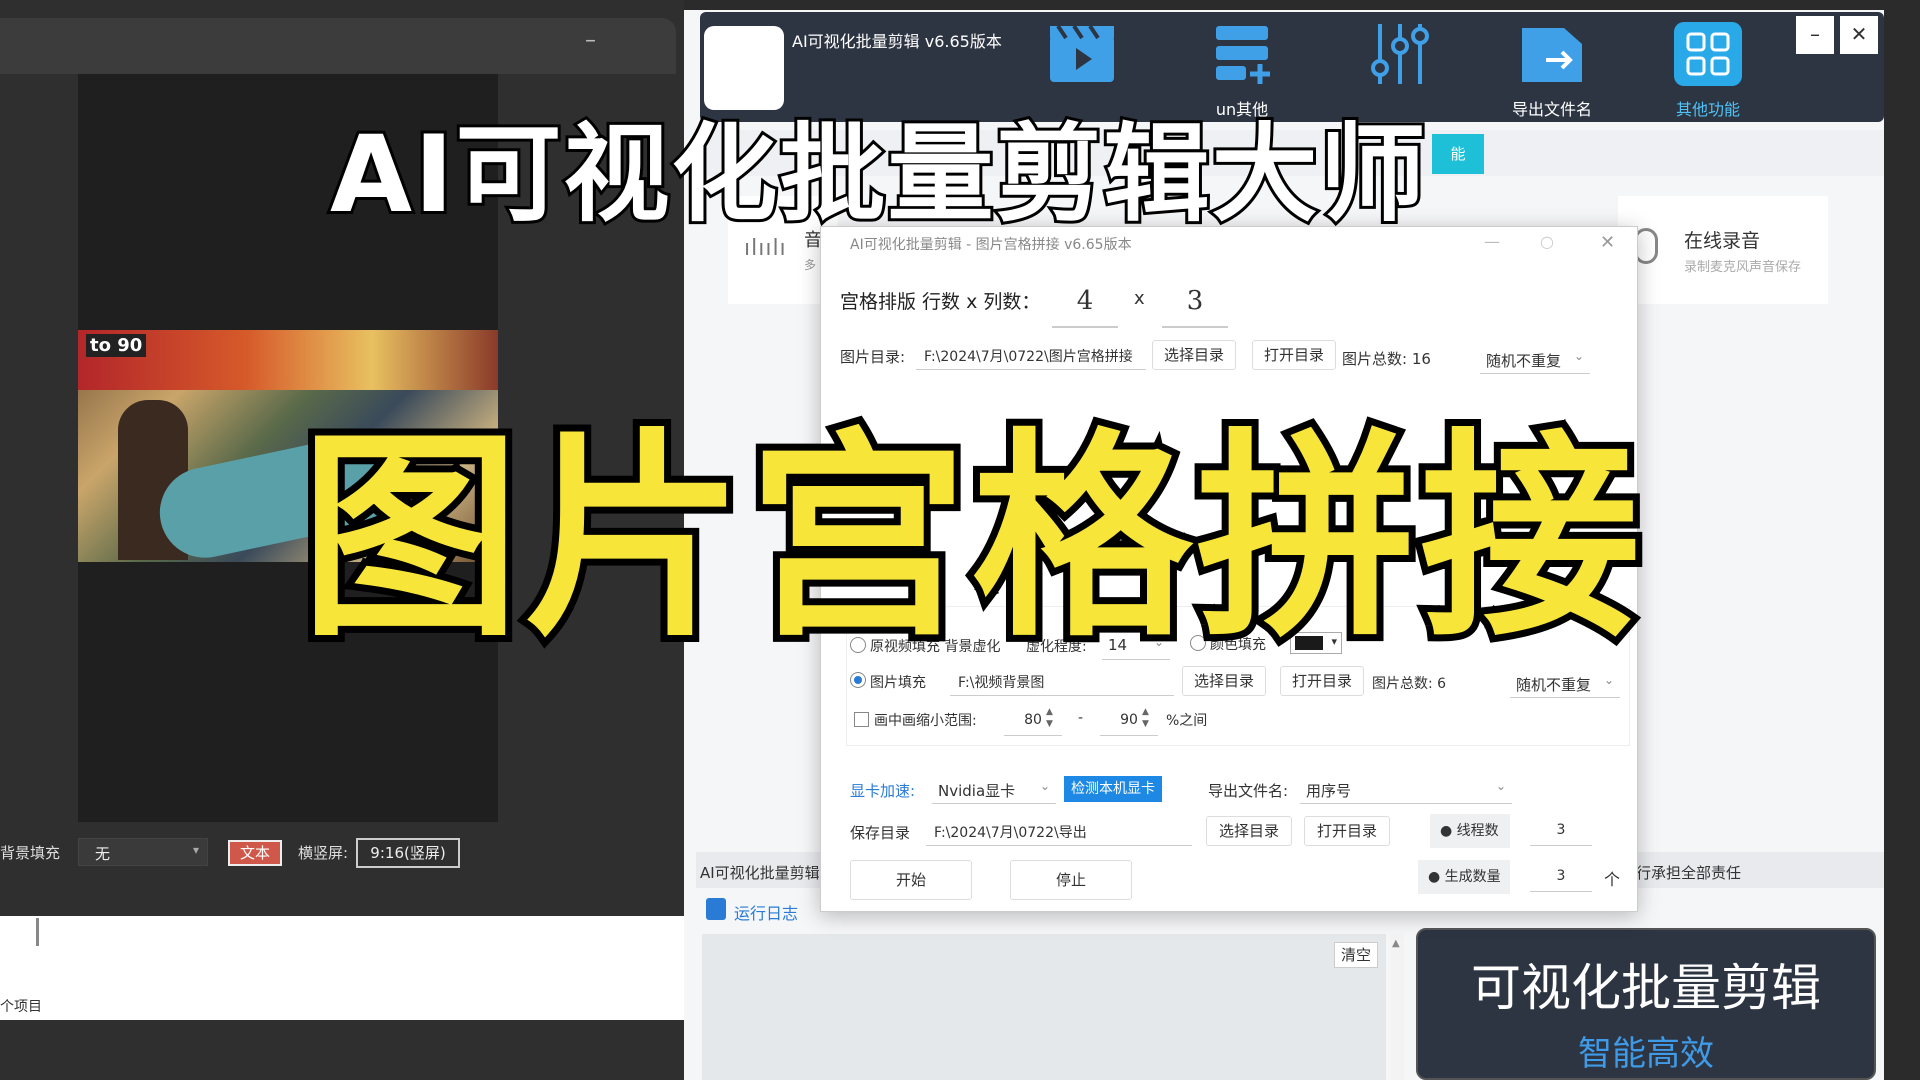  Describe the element at coordinates (1243, 55) in the screenshot. I see `list-add-icon` at that location.